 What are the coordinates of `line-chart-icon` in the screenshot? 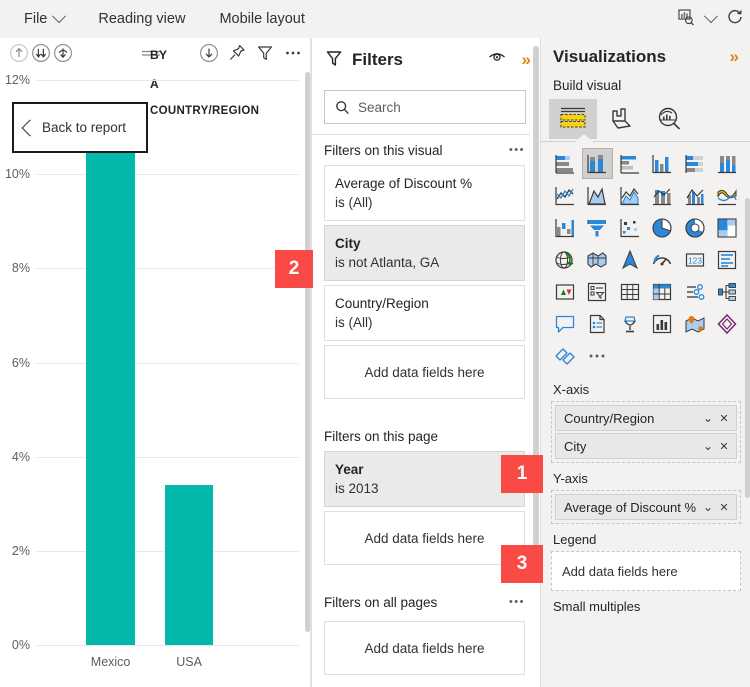 It's located at (564, 195).